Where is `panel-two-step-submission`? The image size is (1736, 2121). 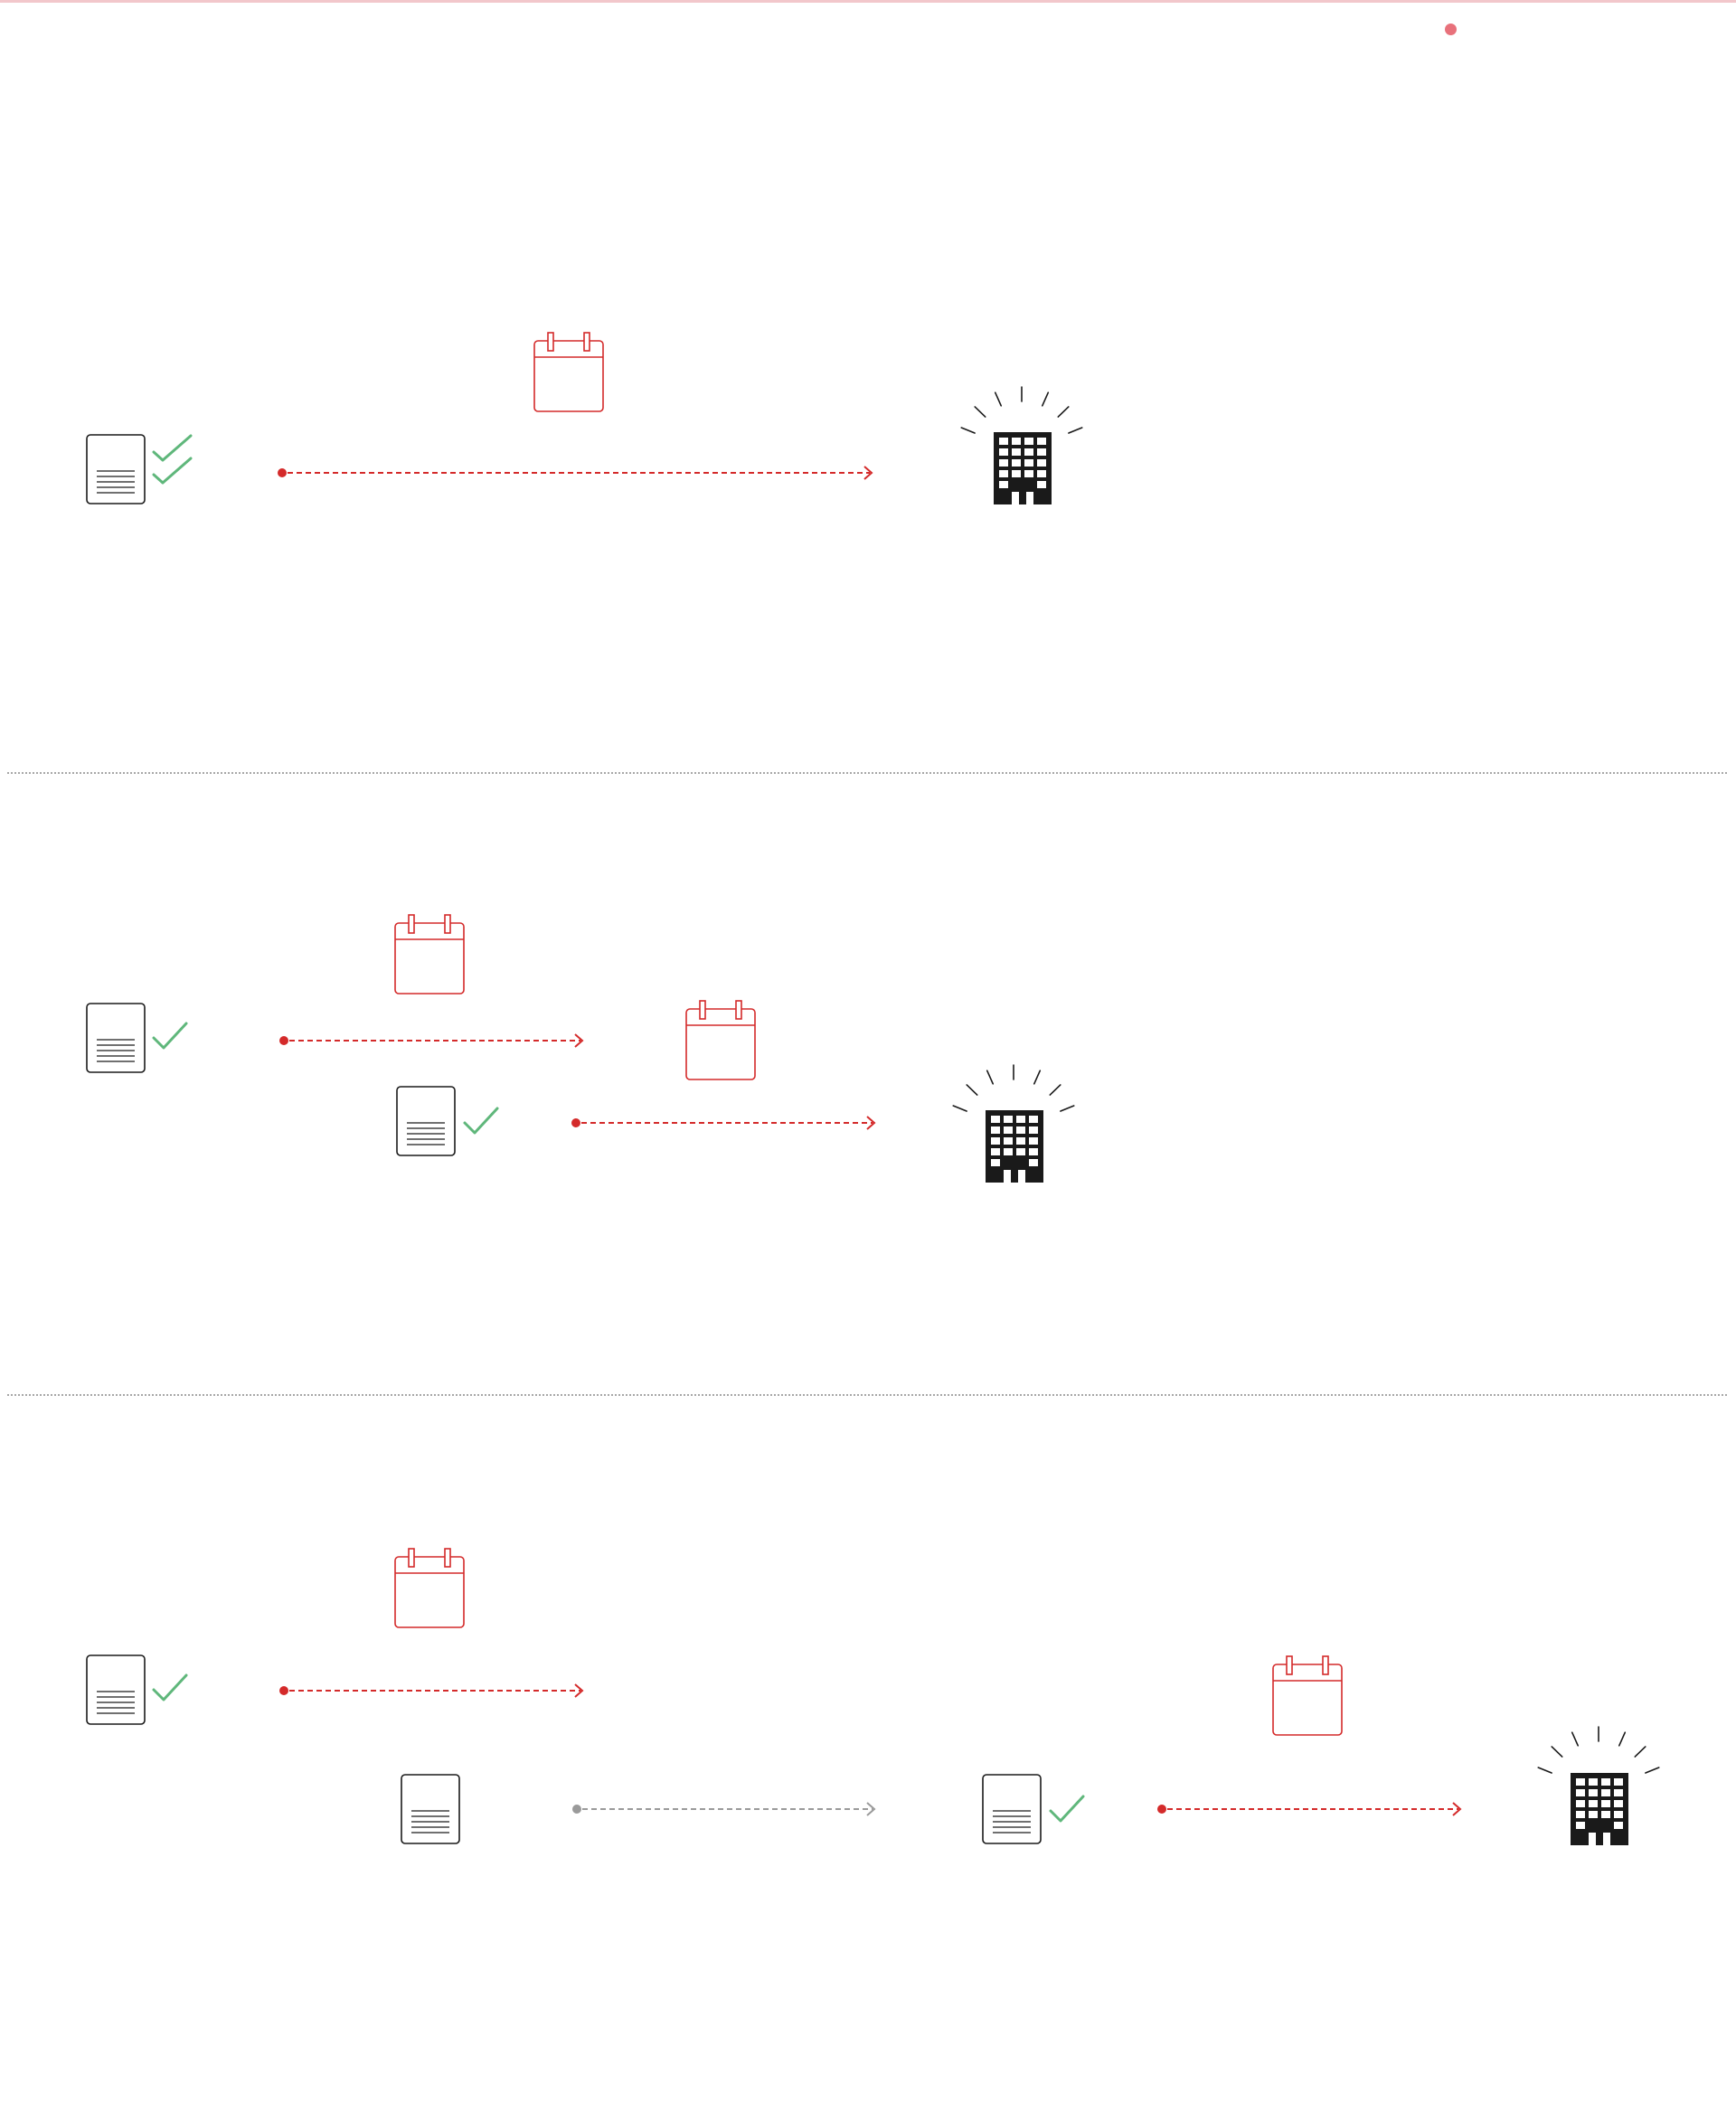 panel-two-step-submission is located at coordinates (580, 1048).